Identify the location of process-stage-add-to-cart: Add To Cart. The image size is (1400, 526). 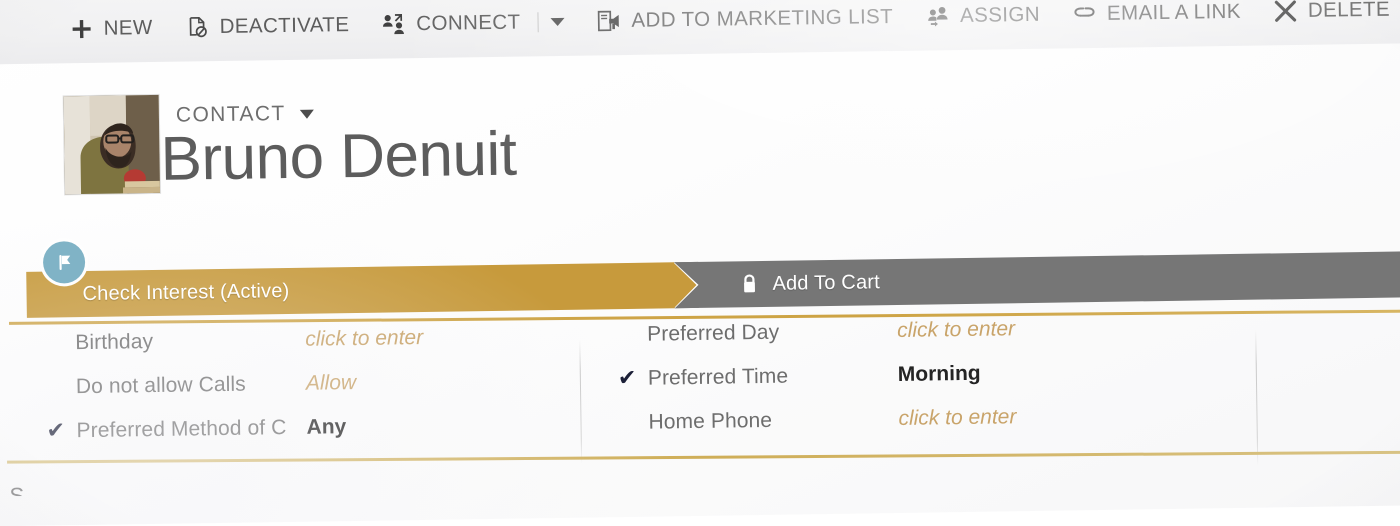
(1037, 279).